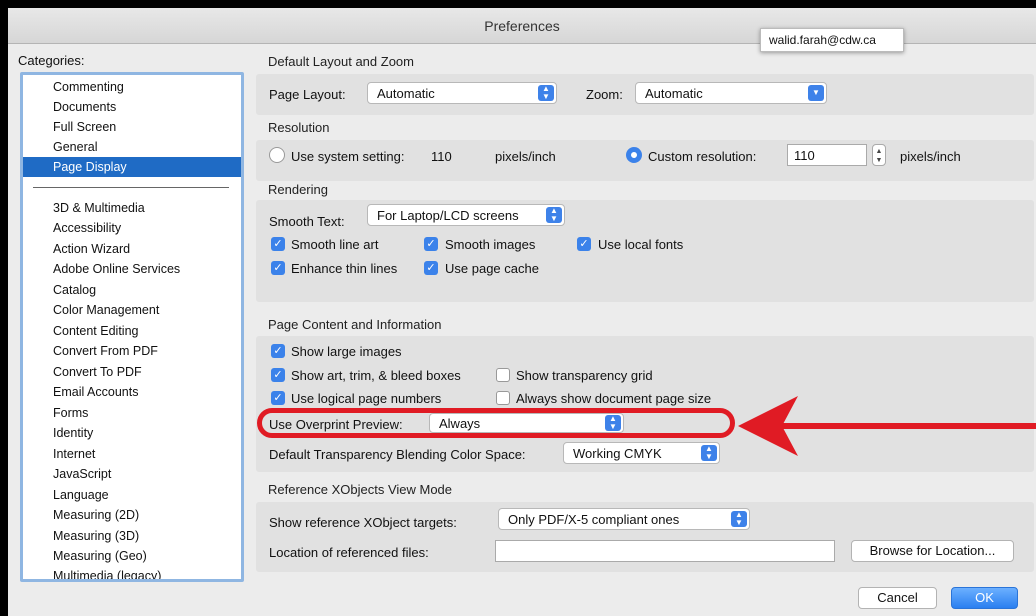 The width and height of the screenshot is (1036, 616). What do you see at coordinates (132, 372) in the screenshot?
I see `category-item: Convert To PDF` at bounding box center [132, 372].